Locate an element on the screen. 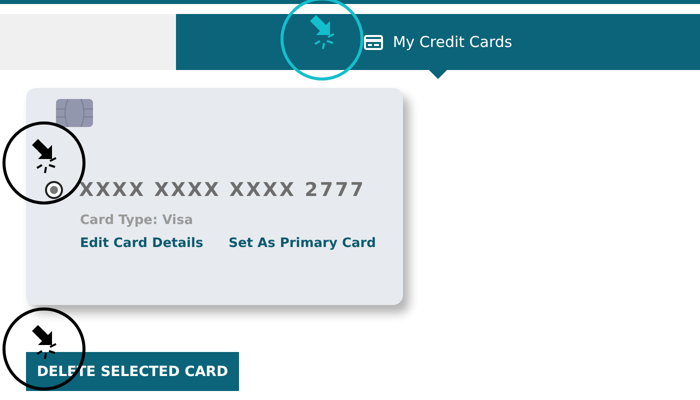  credit-card-icon is located at coordinates (373, 42).